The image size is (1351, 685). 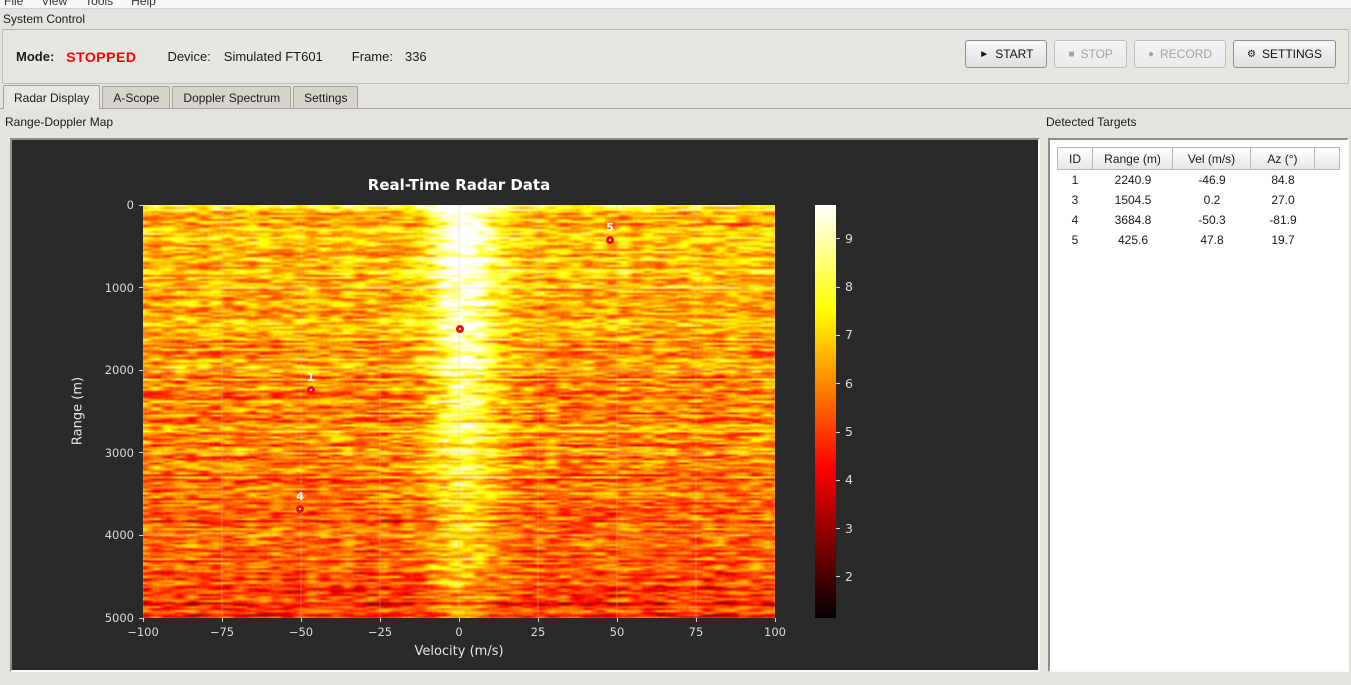 What do you see at coordinates (1133, 200) in the screenshot?
I see `table-cell: 1504.5` at bounding box center [1133, 200].